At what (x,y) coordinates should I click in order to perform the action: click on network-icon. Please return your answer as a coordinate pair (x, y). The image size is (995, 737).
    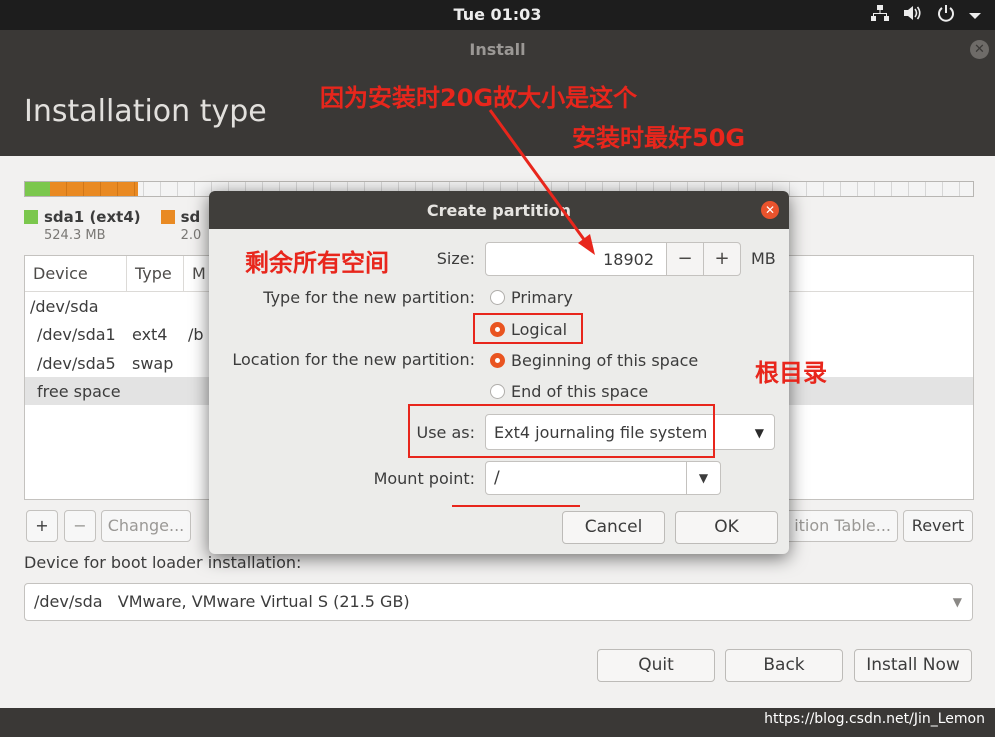
    Looking at the image, I should click on (880, 15).